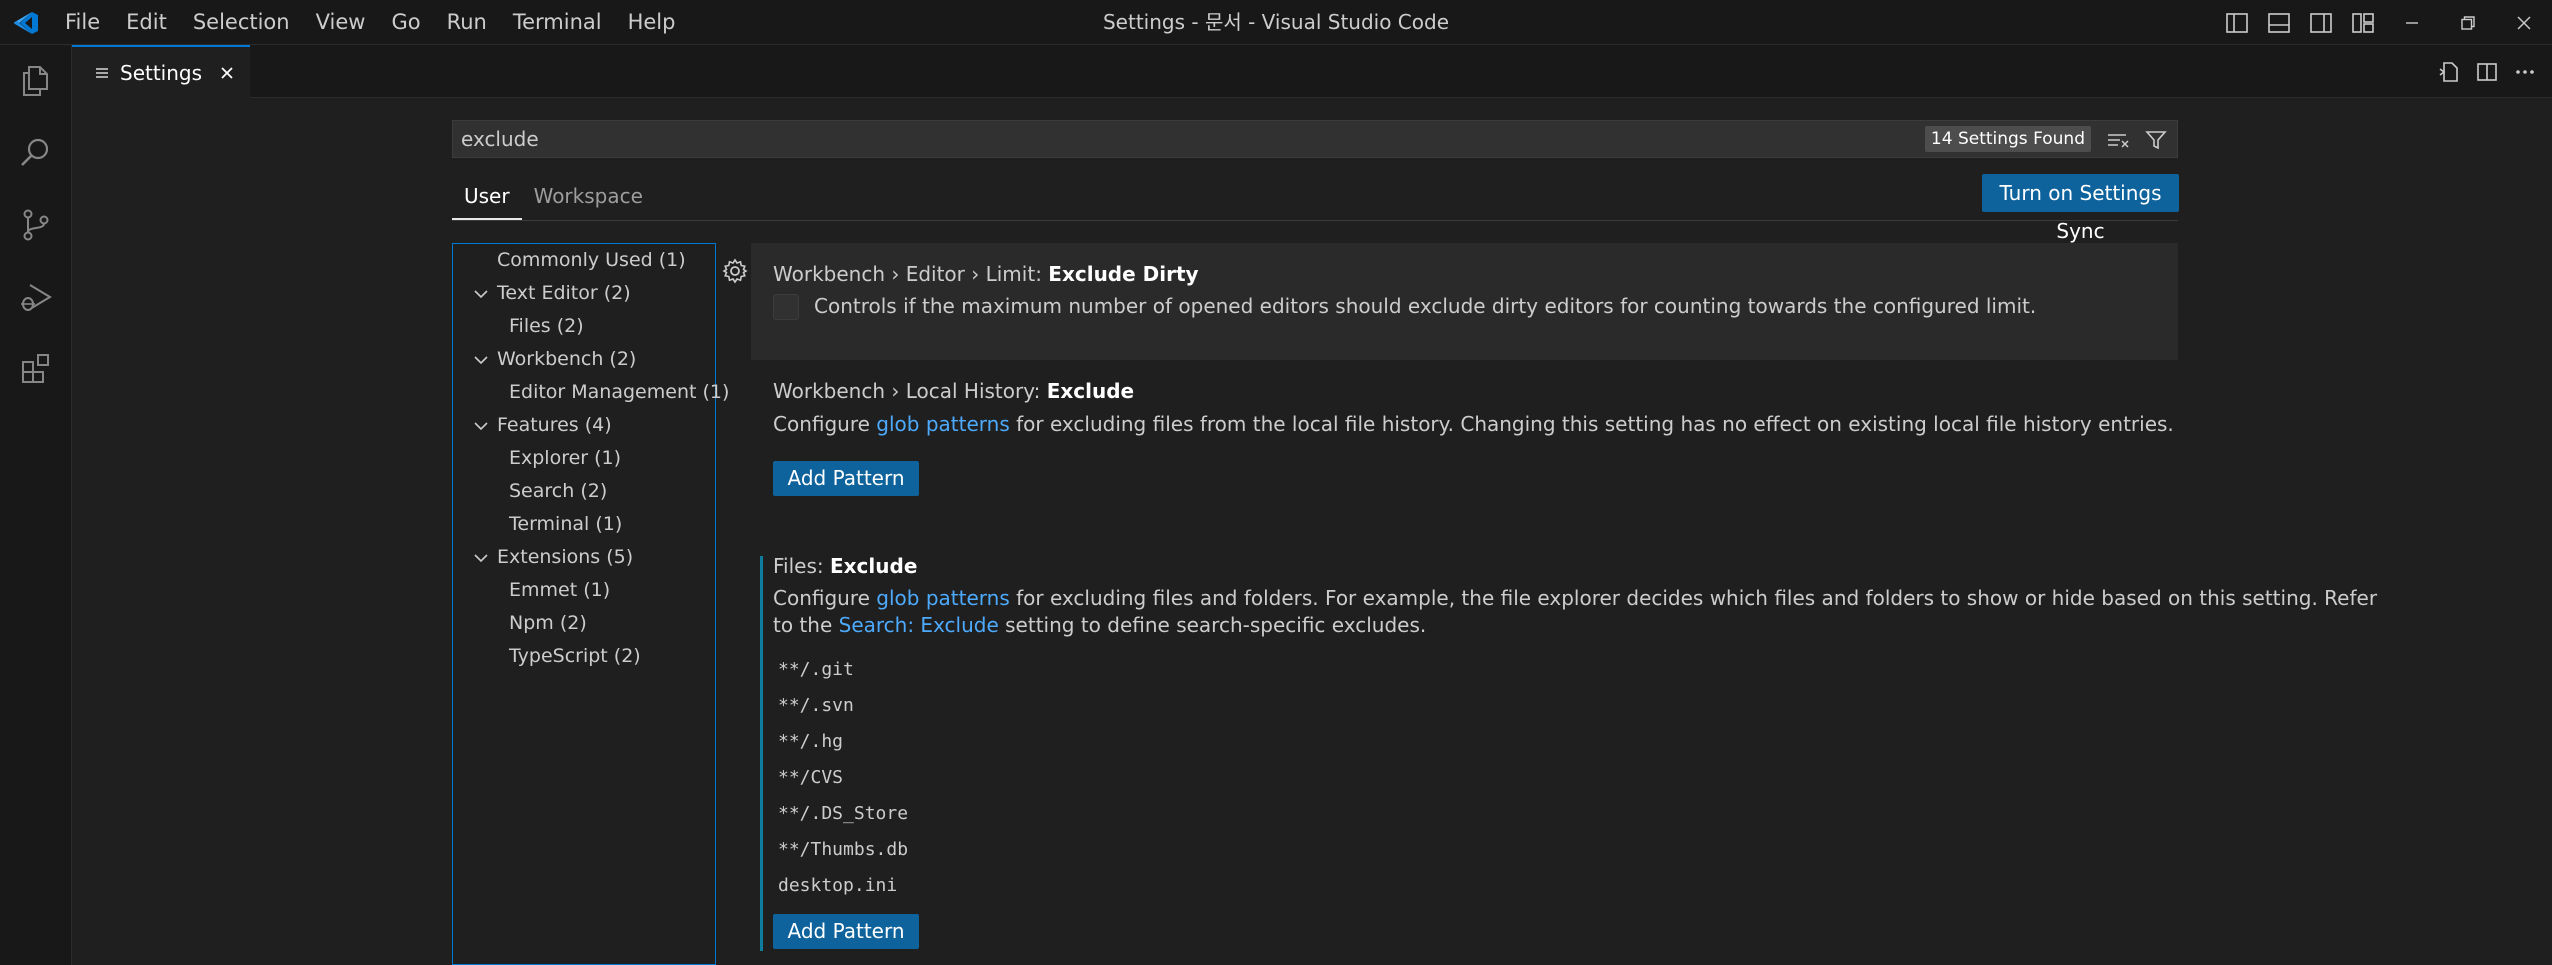 The height and width of the screenshot is (965, 2552). I want to click on tab-label: Settings, so click(161, 72).